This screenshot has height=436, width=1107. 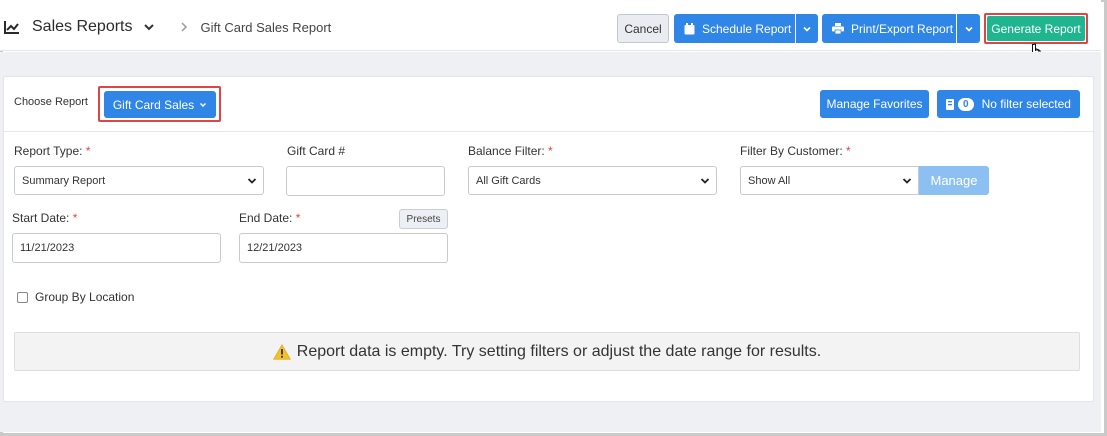 I want to click on report-type-value: Summary Report, so click(x=64, y=180).